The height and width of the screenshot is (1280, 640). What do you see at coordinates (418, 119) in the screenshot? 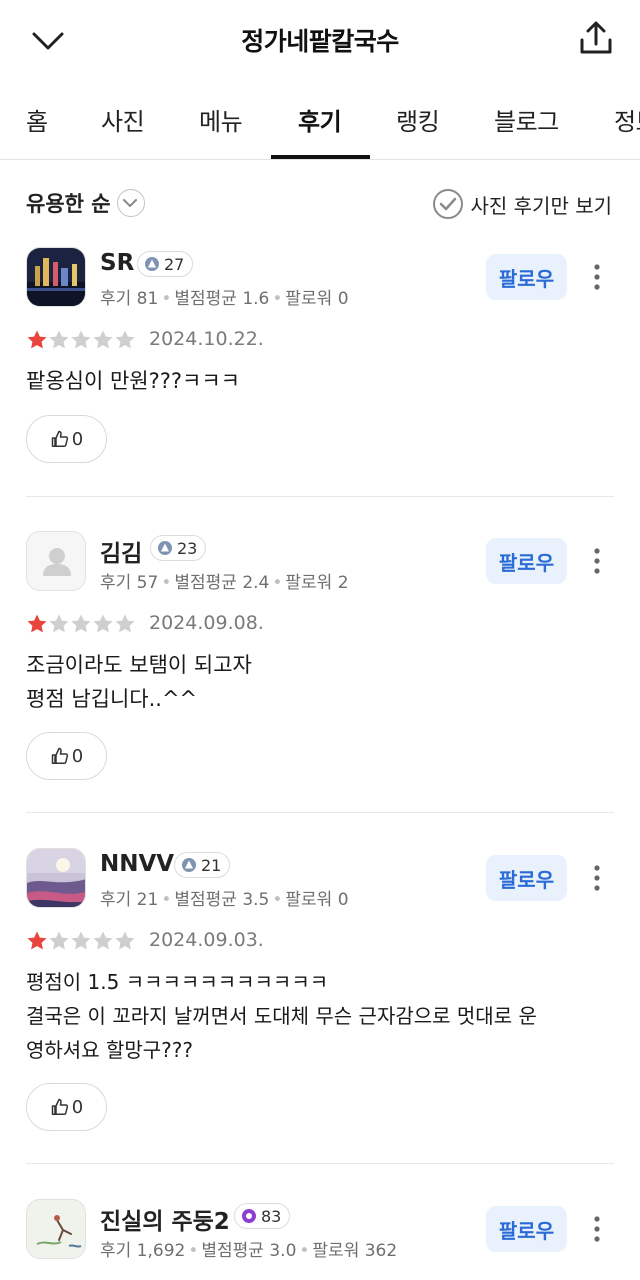
I see `tab-ranking: 랭킹` at bounding box center [418, 119].